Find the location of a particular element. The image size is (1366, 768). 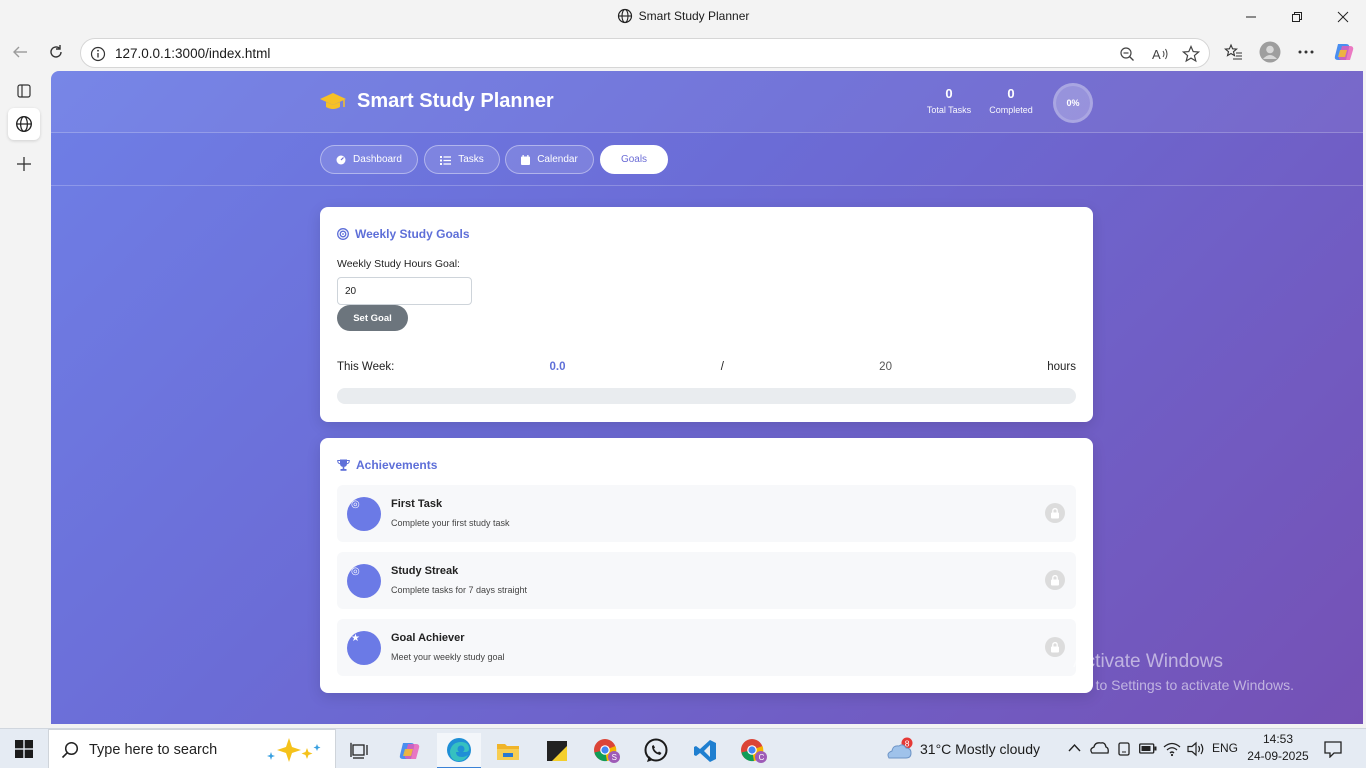

more-dots-icon is located at coordinates (1306, 52).